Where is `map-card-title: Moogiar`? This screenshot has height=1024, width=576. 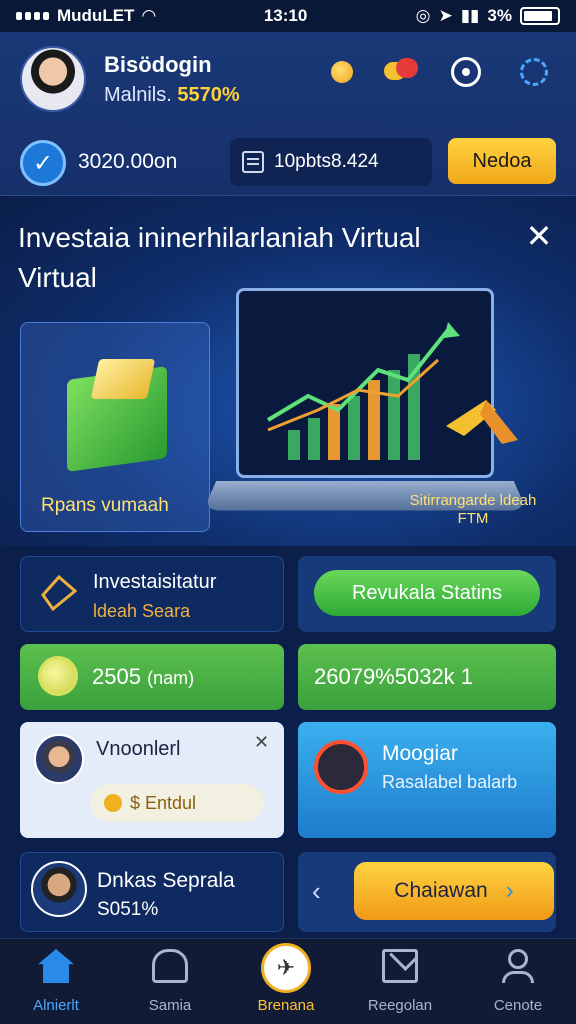
map-card-title: Moogiar is located at coordinates (420, 753).